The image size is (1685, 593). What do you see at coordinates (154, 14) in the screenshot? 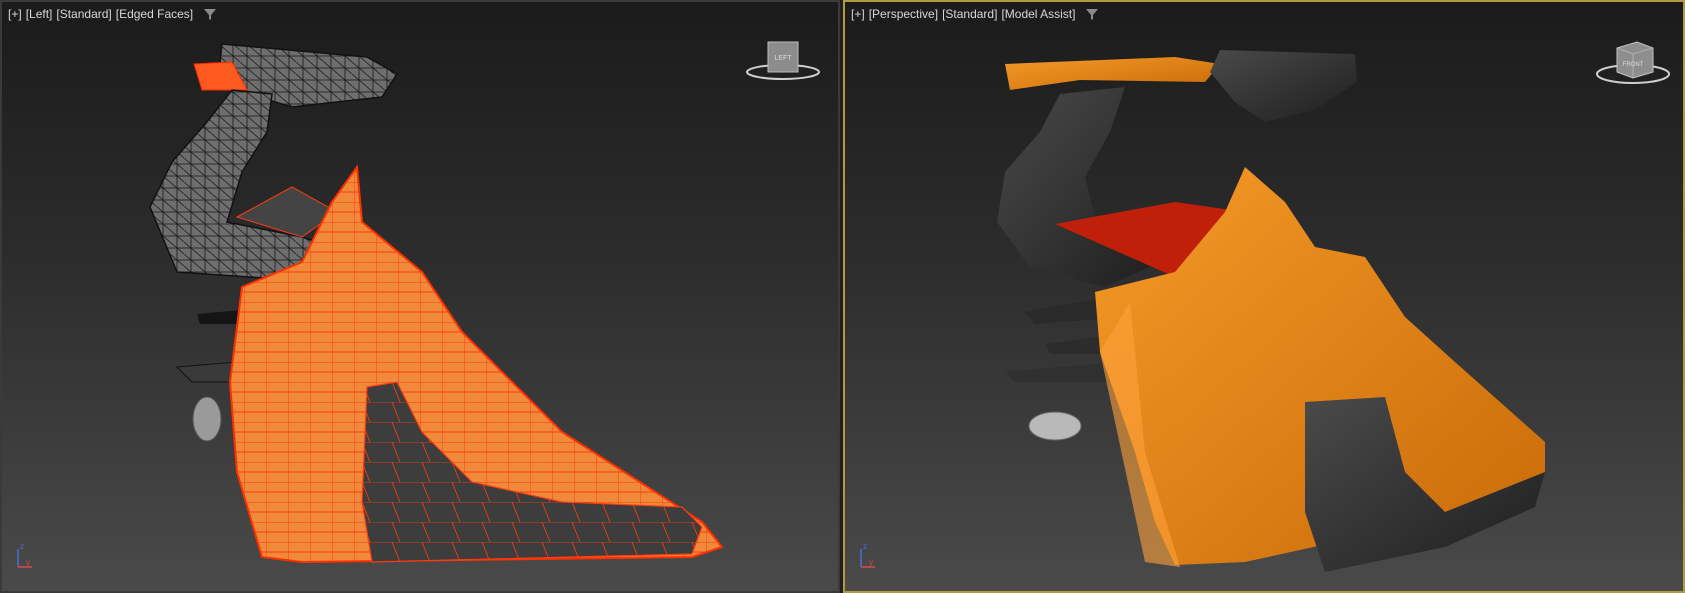
I see `viewport-display-mode: [Edged Faces]` at bounding box center [154, 14].